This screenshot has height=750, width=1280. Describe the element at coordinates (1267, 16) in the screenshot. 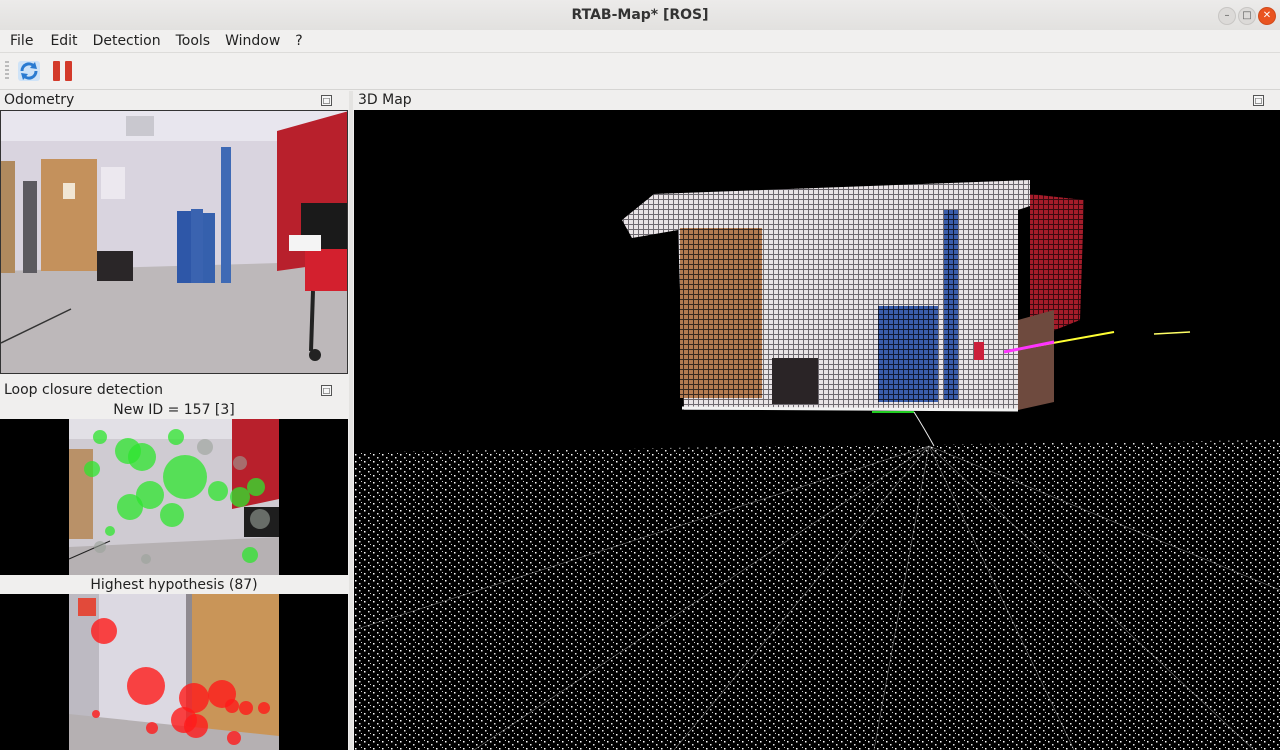

I see `close-icon: ✕` at that location.